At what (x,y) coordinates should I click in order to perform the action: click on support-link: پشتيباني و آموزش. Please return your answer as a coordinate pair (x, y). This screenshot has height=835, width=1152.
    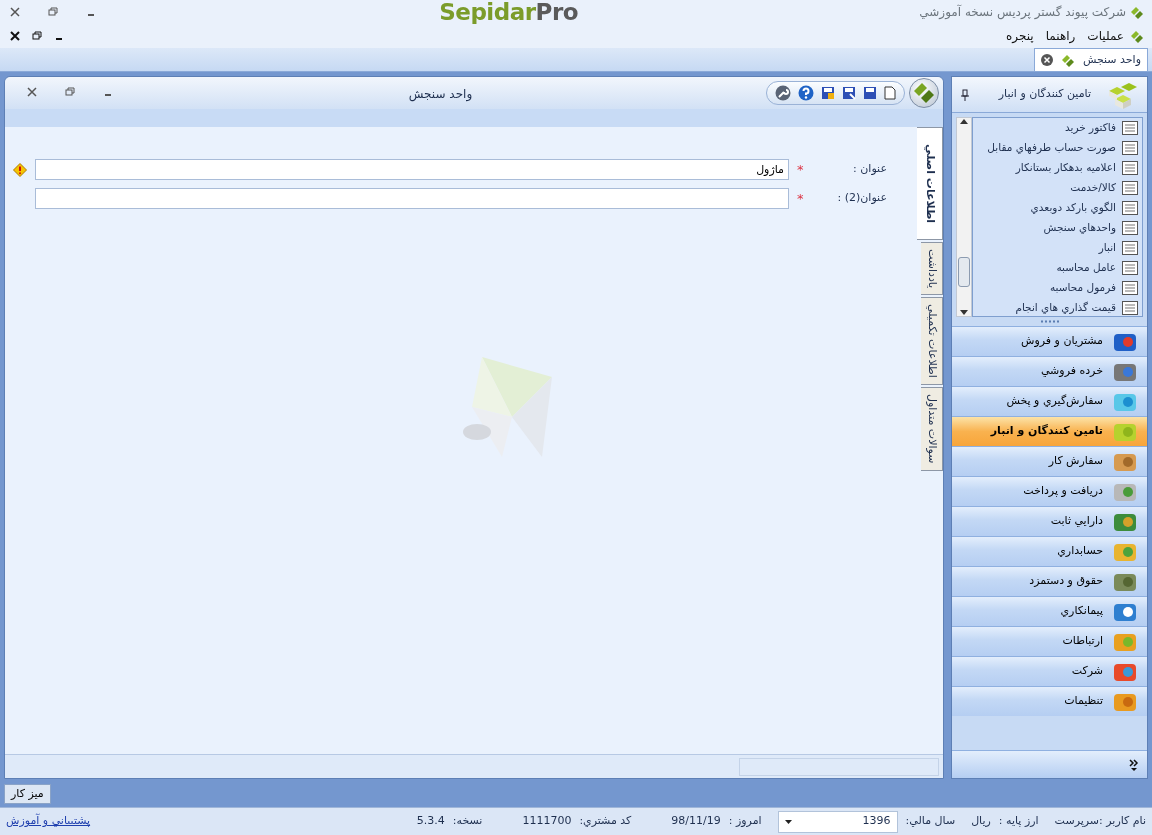
    Looking at the image, I should click on (48, 821).